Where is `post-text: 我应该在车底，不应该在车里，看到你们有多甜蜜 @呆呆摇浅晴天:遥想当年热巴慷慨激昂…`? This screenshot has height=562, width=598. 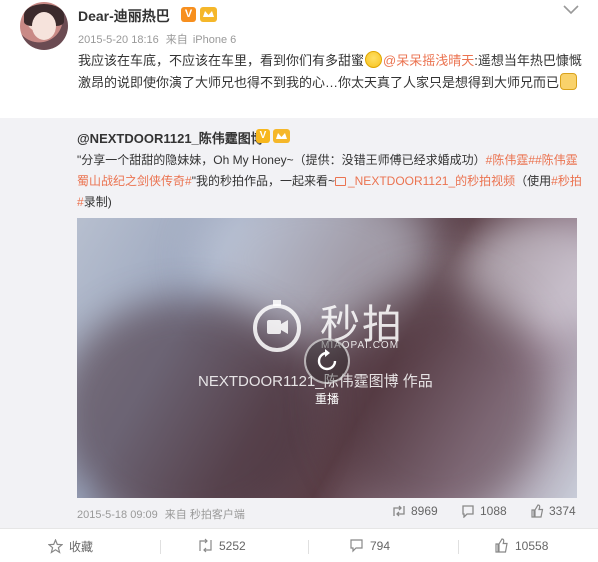
post-text: 我应该在车底，不应该在车里，看到你们有多甜蜜 @呆呆摇浅晴天:遥想当年热巴慷慨激昂… is located at coordinates (330, 72).